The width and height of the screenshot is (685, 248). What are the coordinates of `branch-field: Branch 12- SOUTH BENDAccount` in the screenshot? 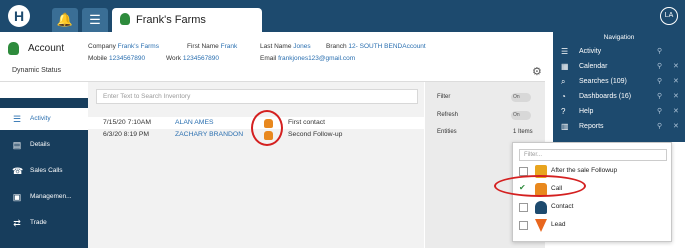 It's located at (376, 46).